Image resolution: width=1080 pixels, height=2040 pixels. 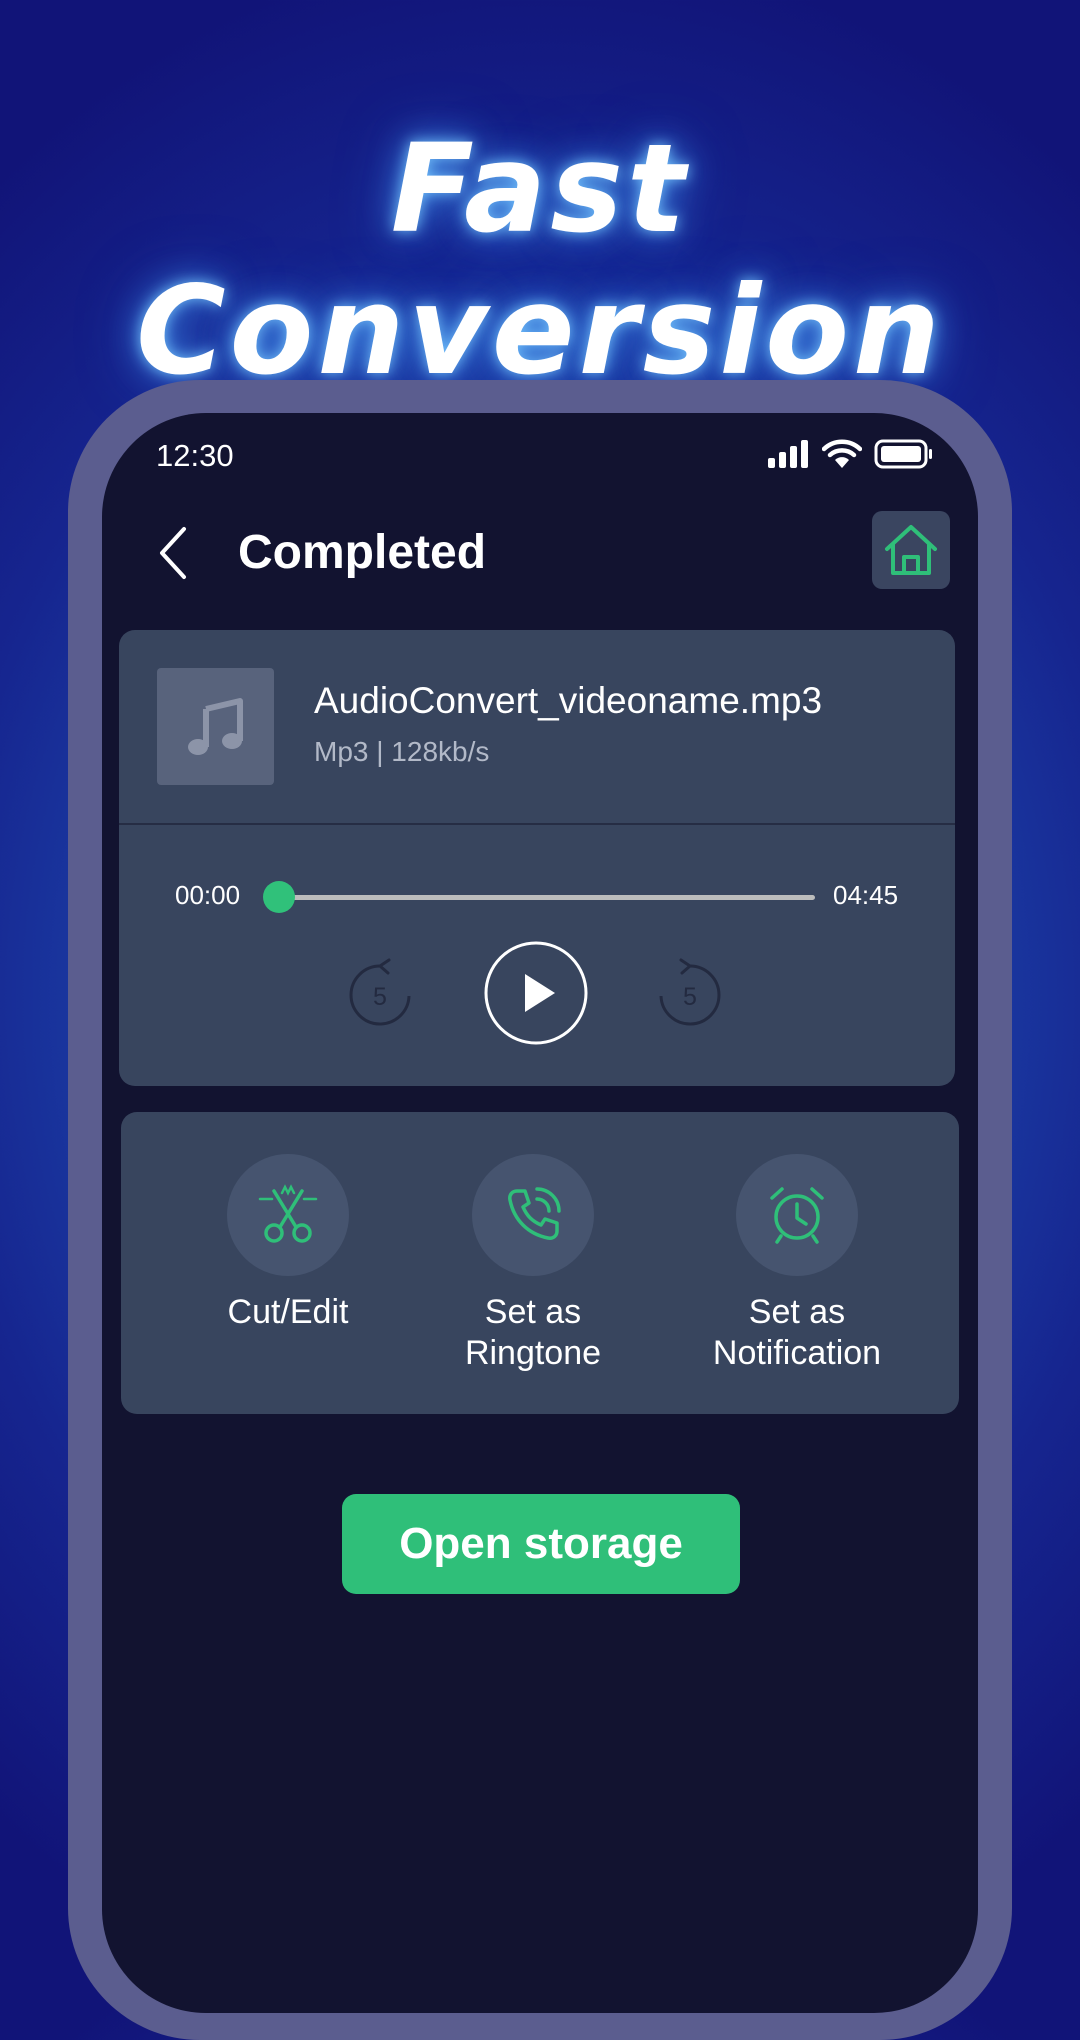 I want to click on play-button, so click(x=536, y=995).